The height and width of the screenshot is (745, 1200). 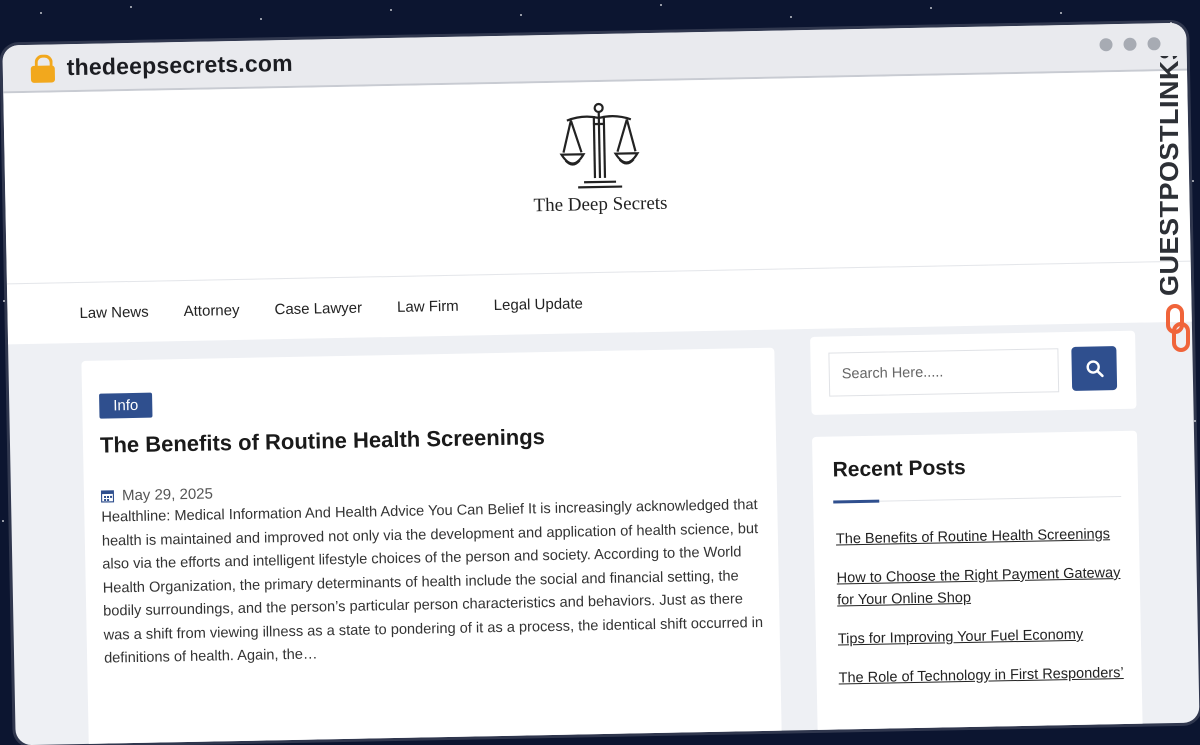 What do you see at coordinates (898, 469) in the screenshot?
I see `recent-posts-title: Recent Posts` at bounding box center [898, 469].